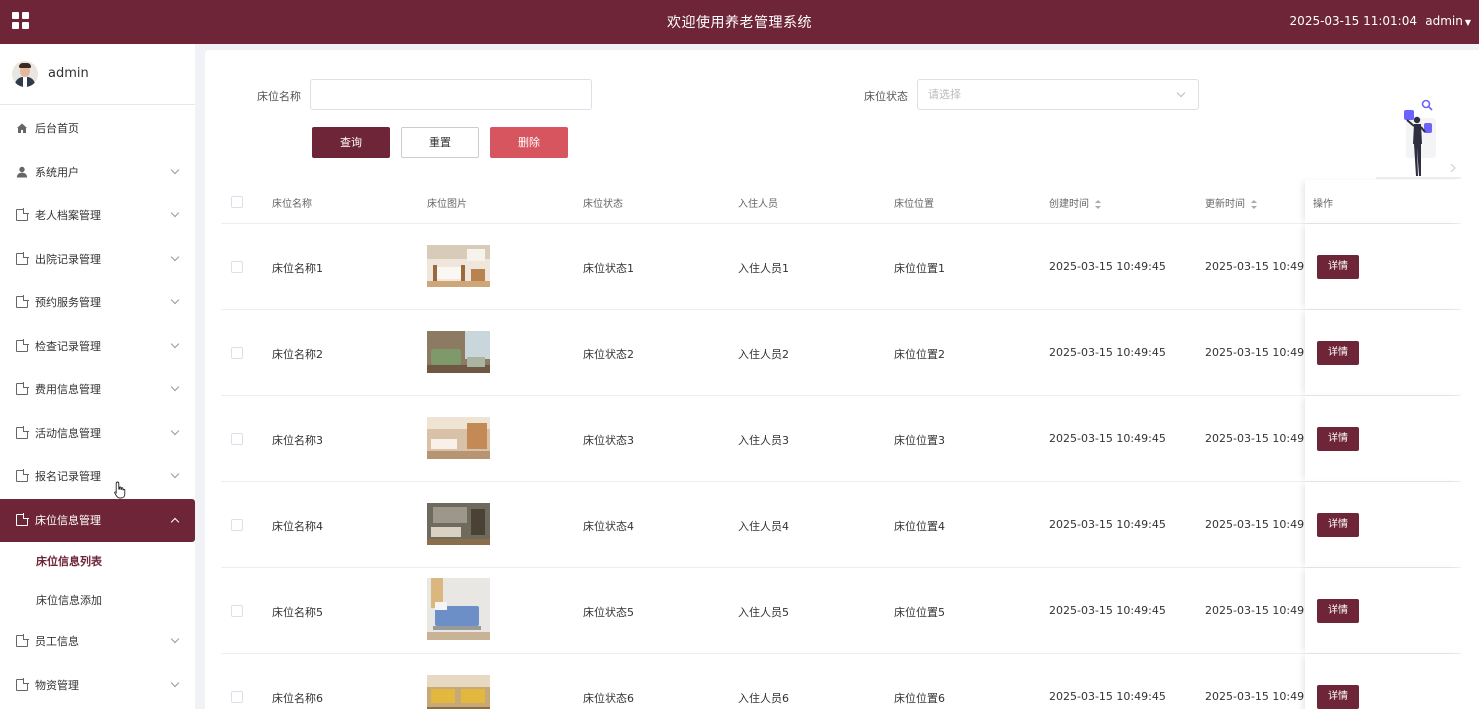  Describe the element at coordinates (297, 354) in the screenshot. I see `cell-bed-name: 床位名称2` at that location.